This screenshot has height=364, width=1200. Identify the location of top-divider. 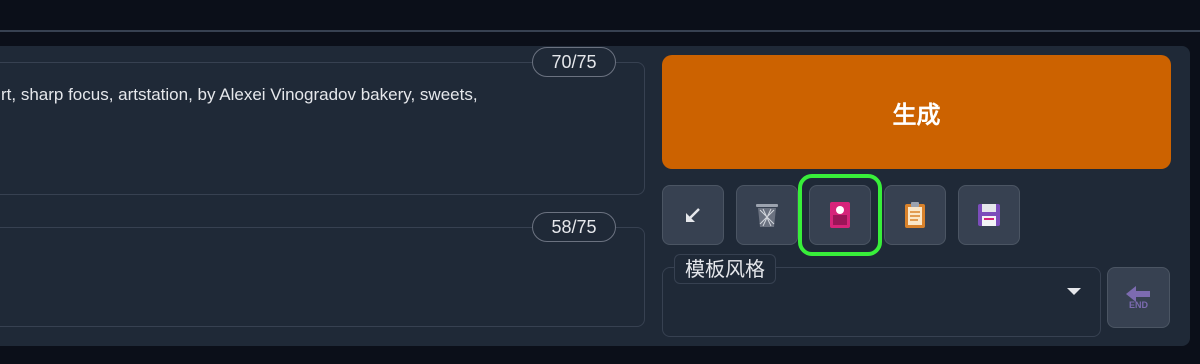
(600, 31).